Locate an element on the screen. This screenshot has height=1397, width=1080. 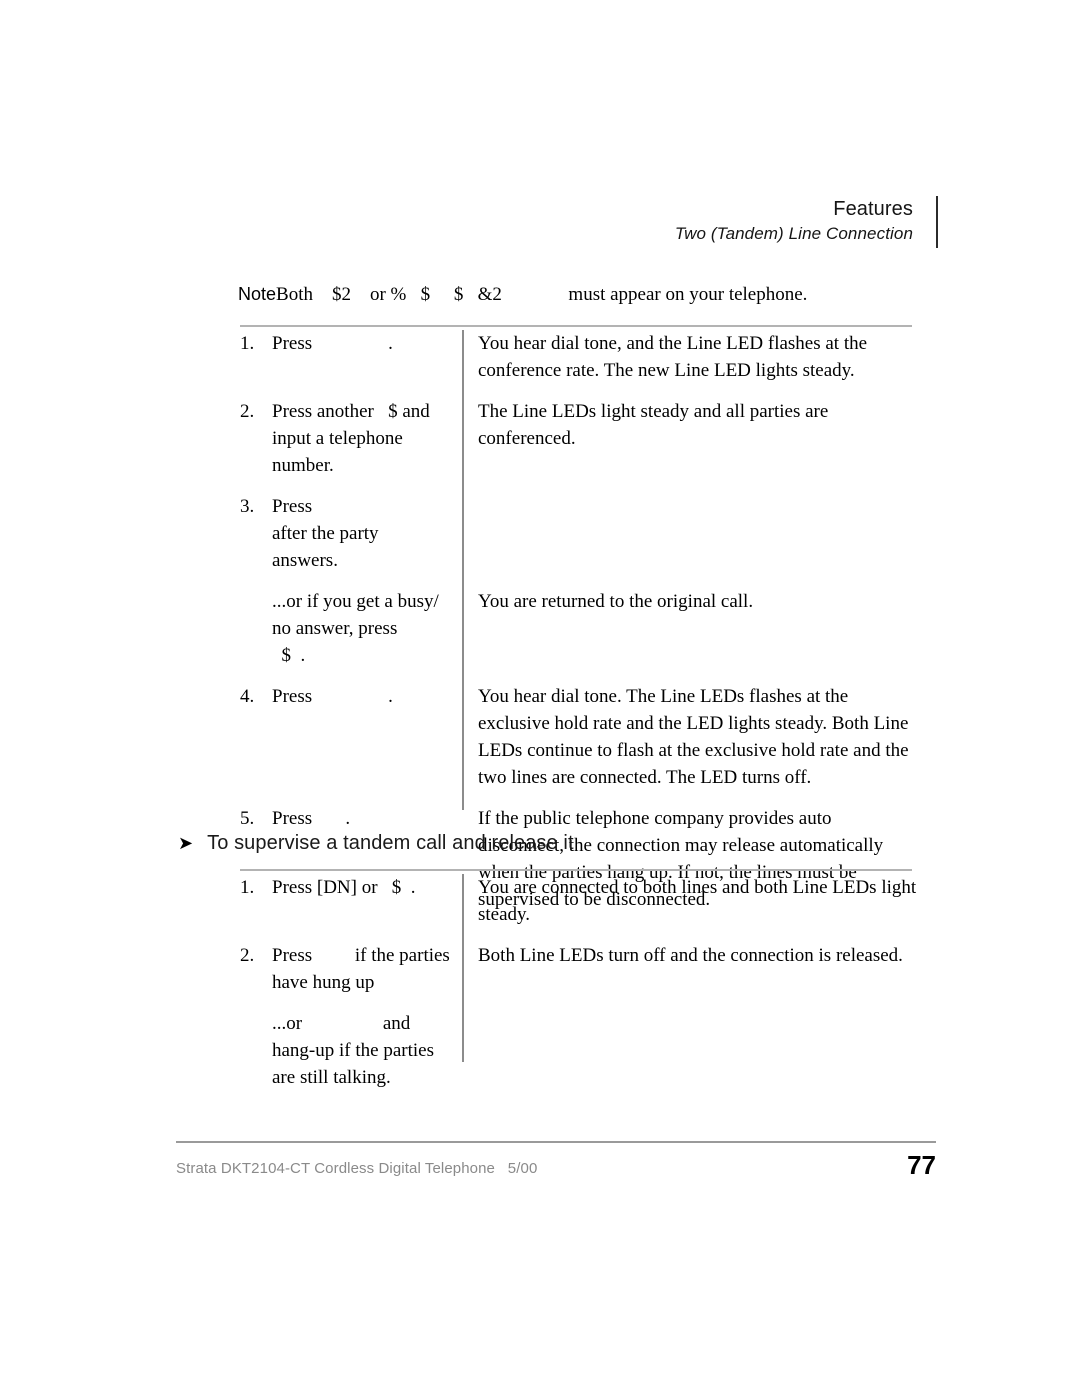
note-label: Note is located at coordinates (257, 294).